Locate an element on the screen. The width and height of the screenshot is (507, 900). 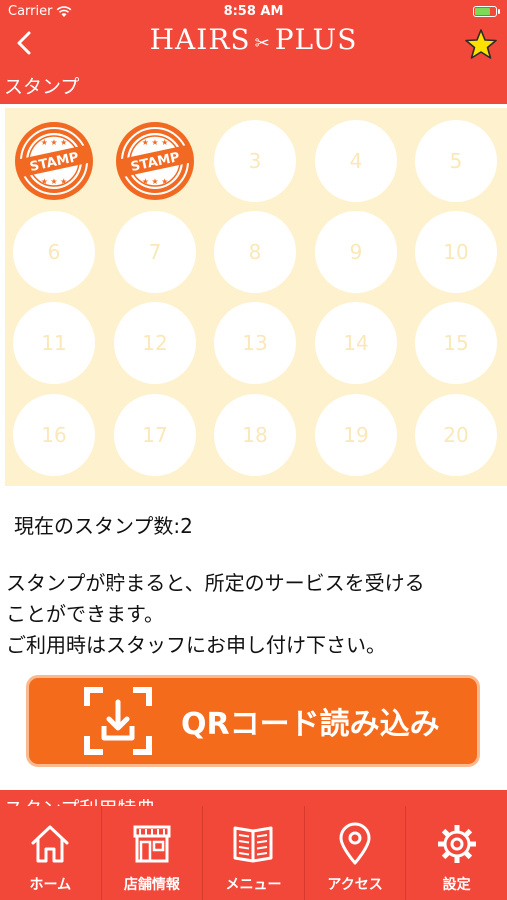
description-line: スタンプが貯まると、所定のサービスを受ける is located at coordinates (215, 583).